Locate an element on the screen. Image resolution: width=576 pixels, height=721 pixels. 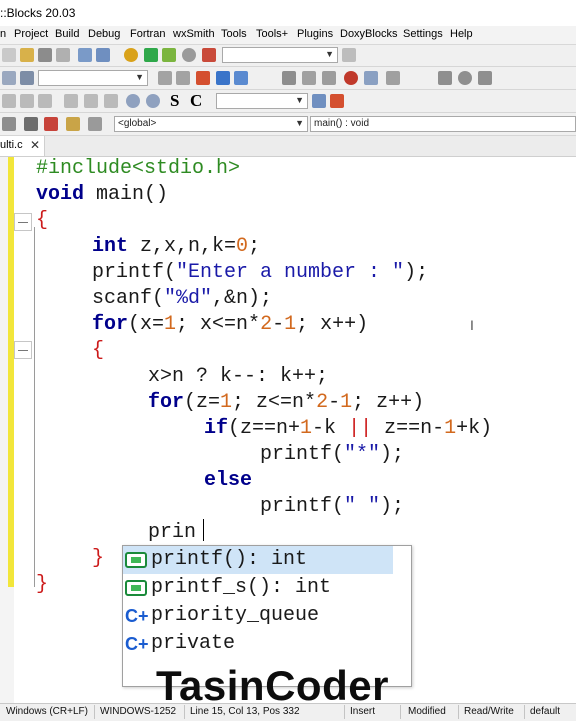
code-completion-combo: ▼ is located at coordinates (262, 101).